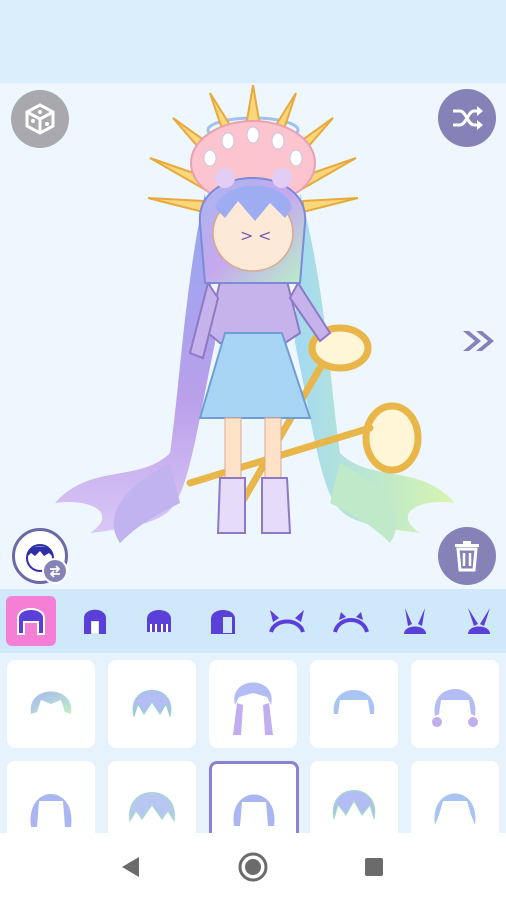 Image resolution: width=506 pixels, height=900 pixels. I want to click on delete-item-button, so click(467, 556).